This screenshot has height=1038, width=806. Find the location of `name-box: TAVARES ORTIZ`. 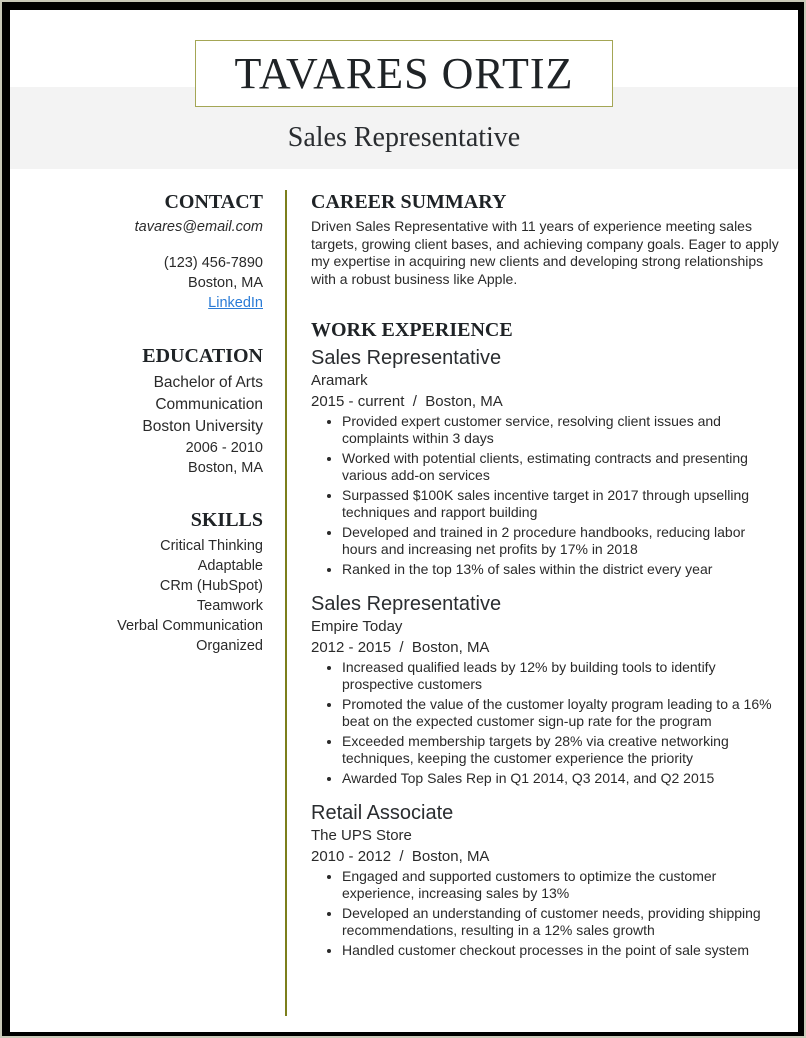

name-box: TAVARES ORTIZ is located at coordinates (404, 73).